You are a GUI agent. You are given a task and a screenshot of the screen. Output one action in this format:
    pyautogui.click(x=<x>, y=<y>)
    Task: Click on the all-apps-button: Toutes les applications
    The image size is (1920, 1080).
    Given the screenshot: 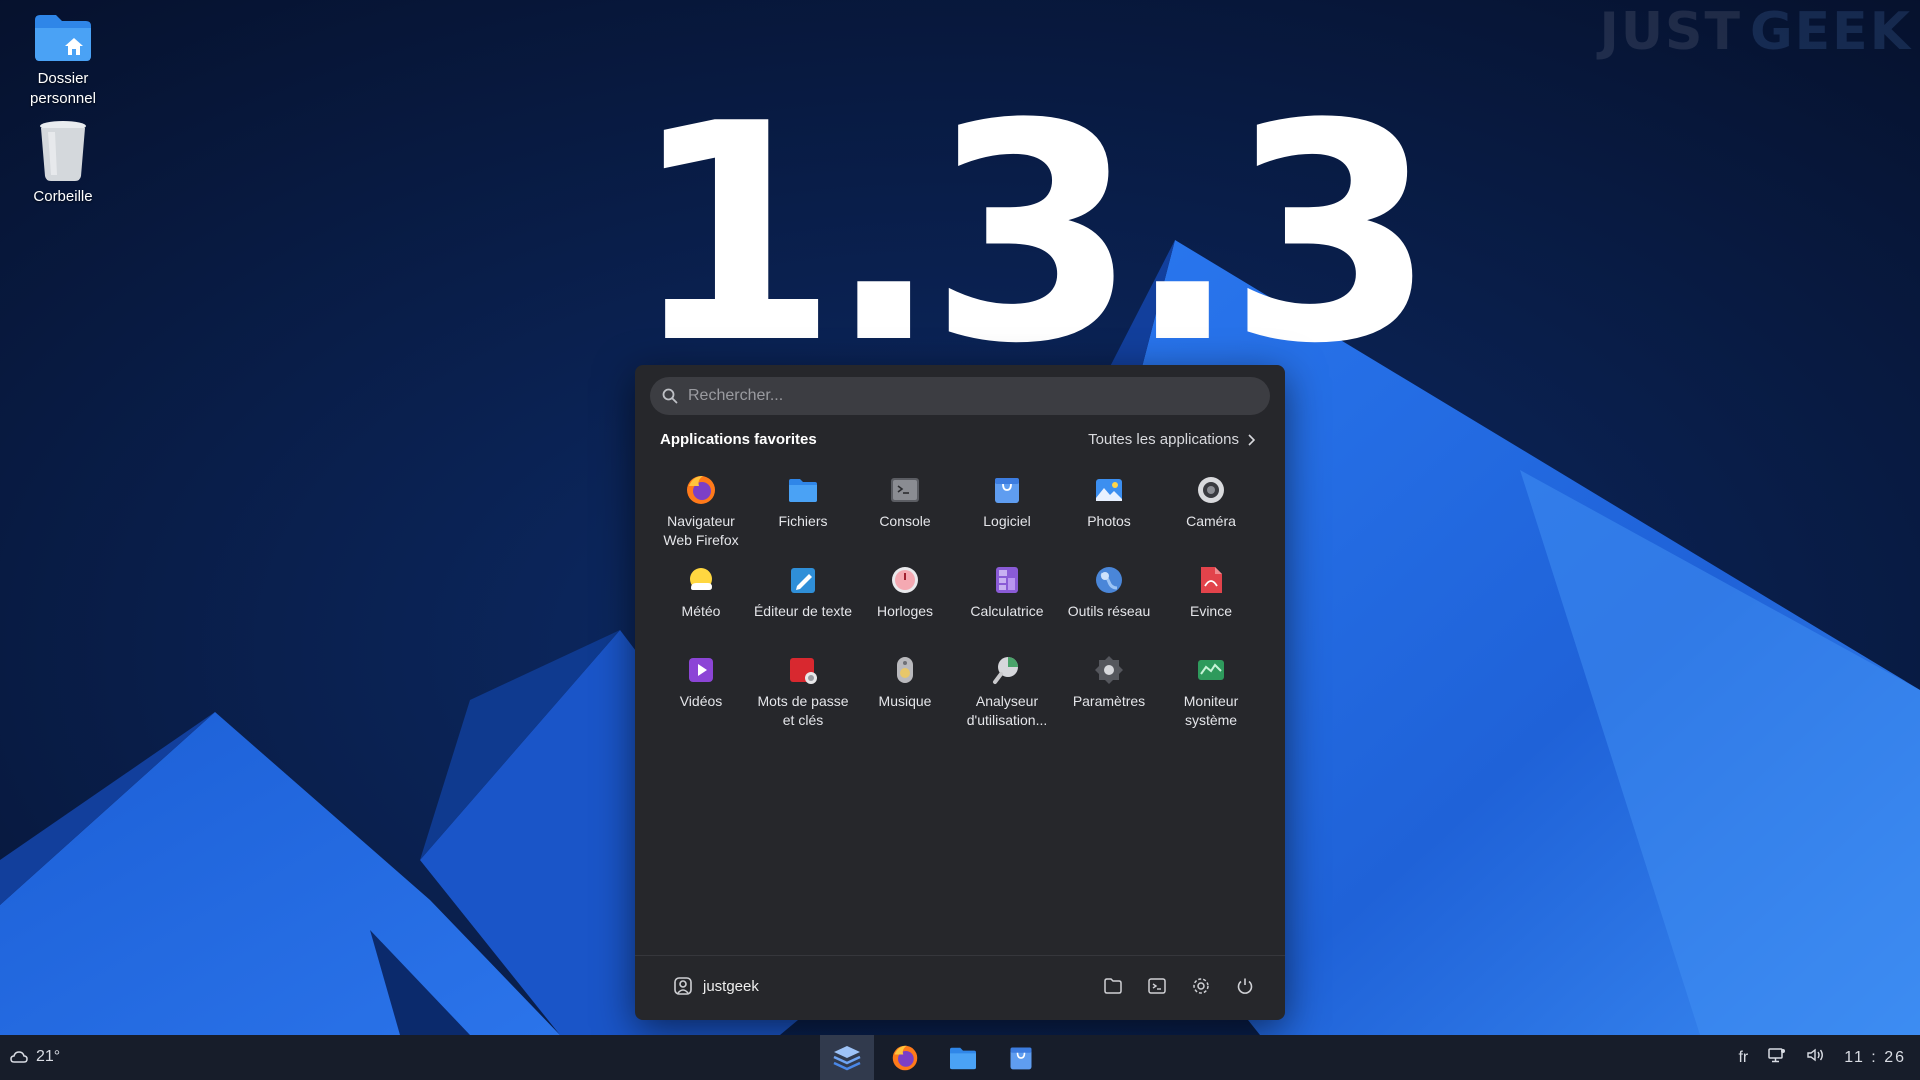 What is the action you would take?
    pyautogui.click(x=1171, y=439)
    